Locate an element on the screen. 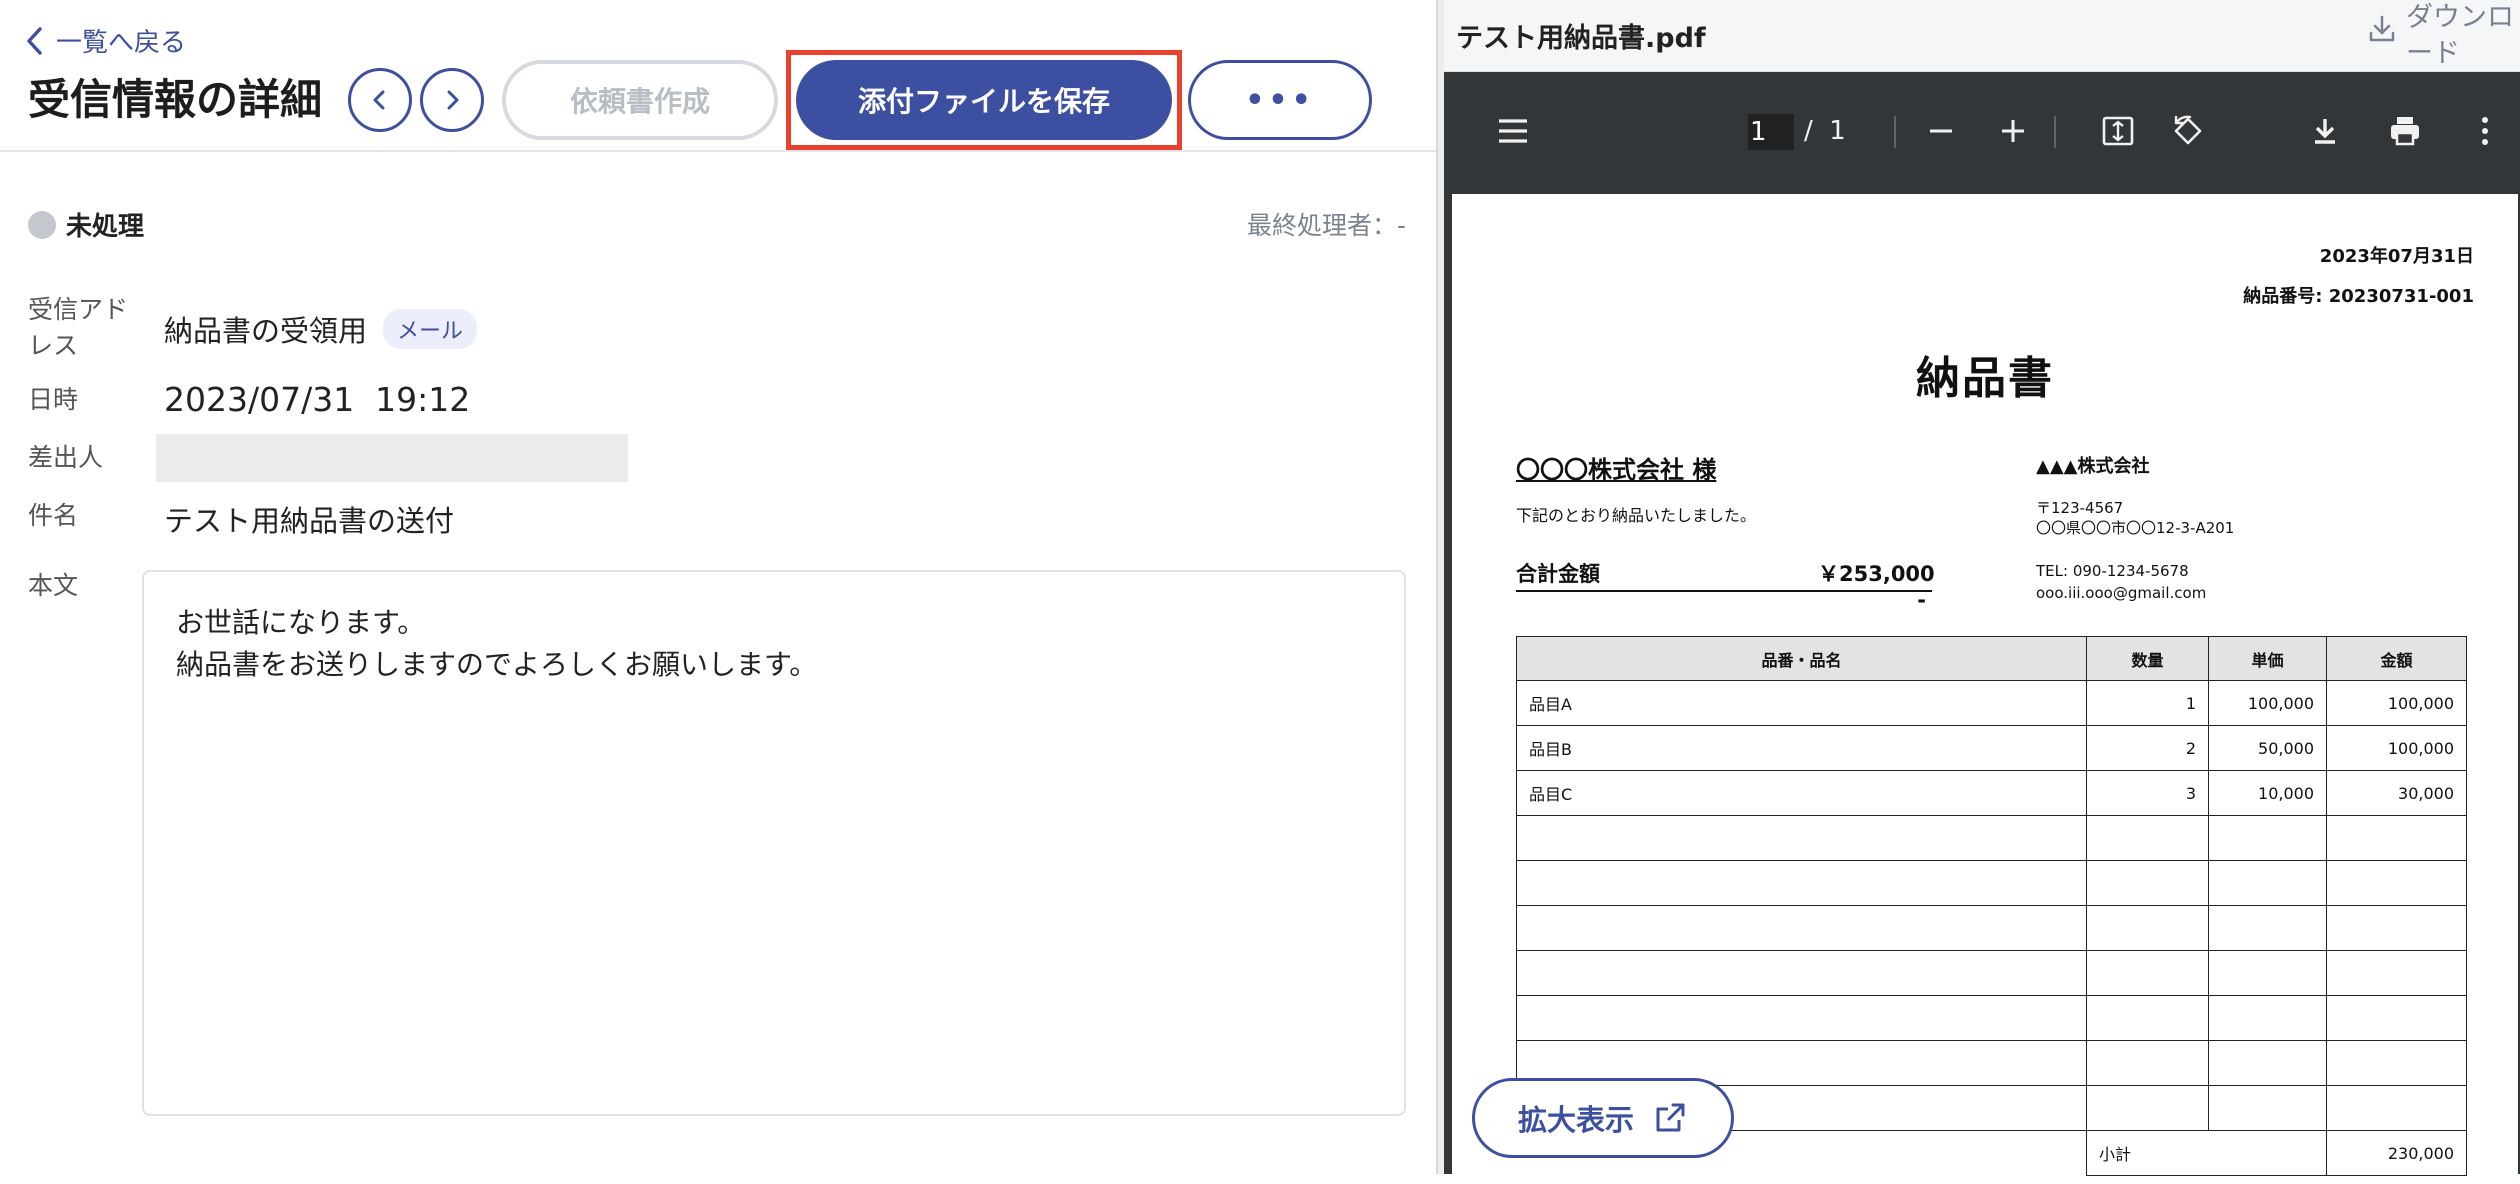 This screenshot has height=1184, width=2520. back-to-list-link: 一覧へ戻る is located at coordinates (105, 40).